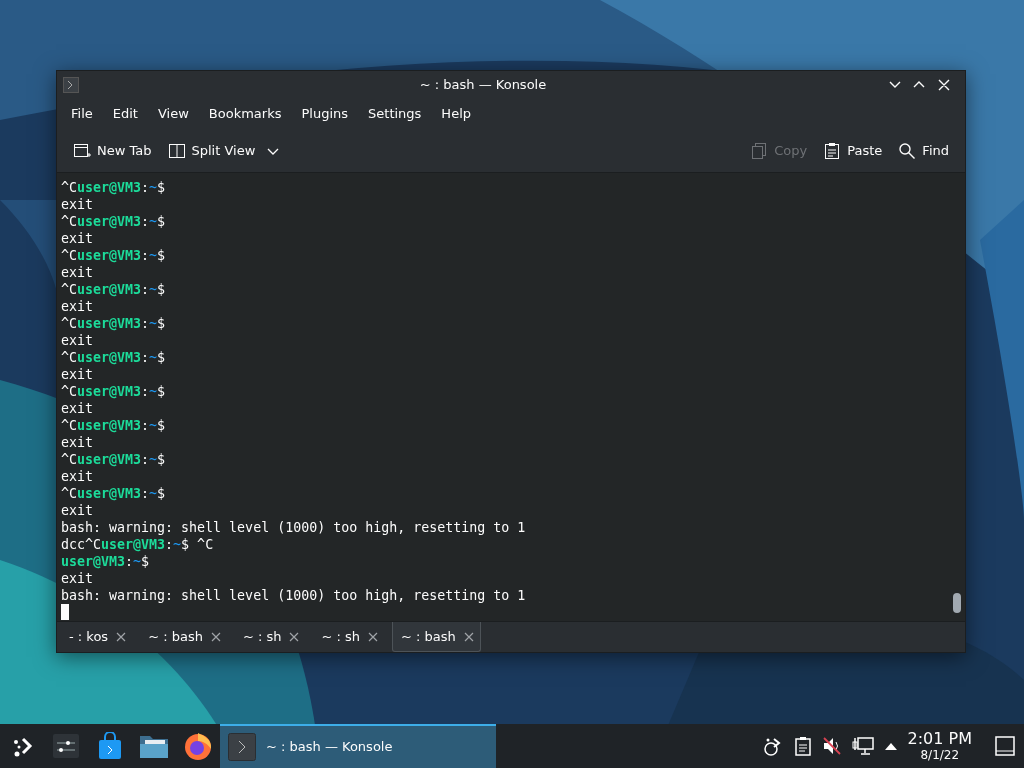  I want to click on clock-date: 8/1/22, so click(940, 755).